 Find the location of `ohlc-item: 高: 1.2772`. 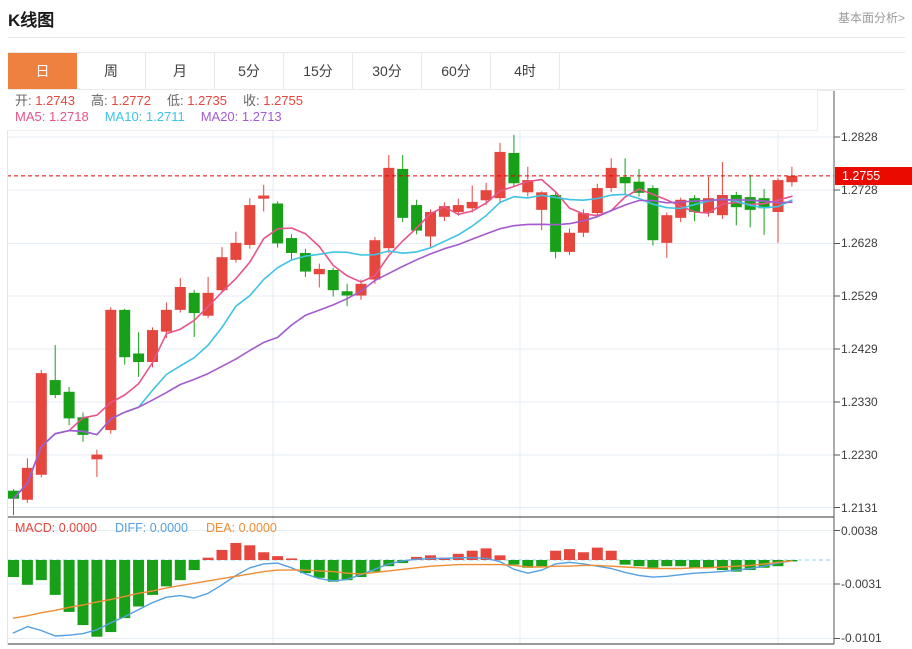

ohlc-item: 高: 1.2772 is located at coordinates (121, 100).